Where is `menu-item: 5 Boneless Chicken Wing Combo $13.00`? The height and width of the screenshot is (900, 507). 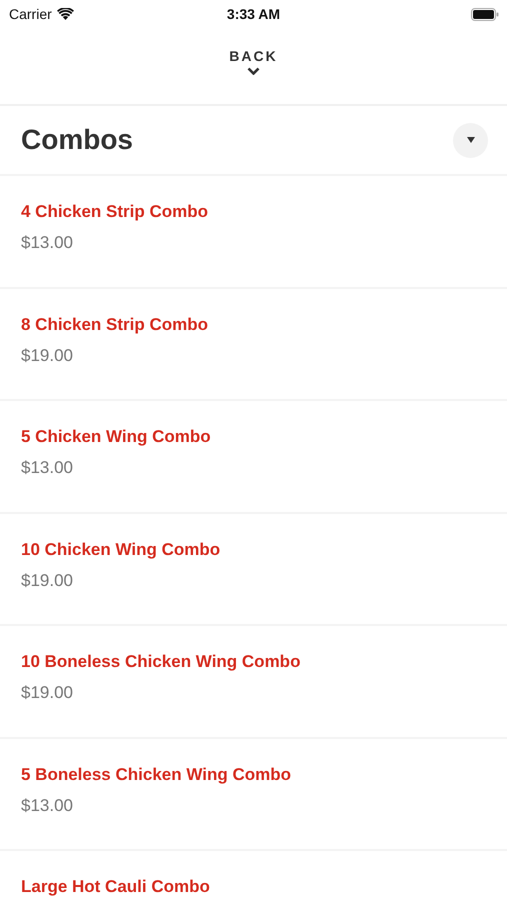 menu-item: 5 Boneless Chicken Wing Combo $13.00 is located at coordinates (253, 794).